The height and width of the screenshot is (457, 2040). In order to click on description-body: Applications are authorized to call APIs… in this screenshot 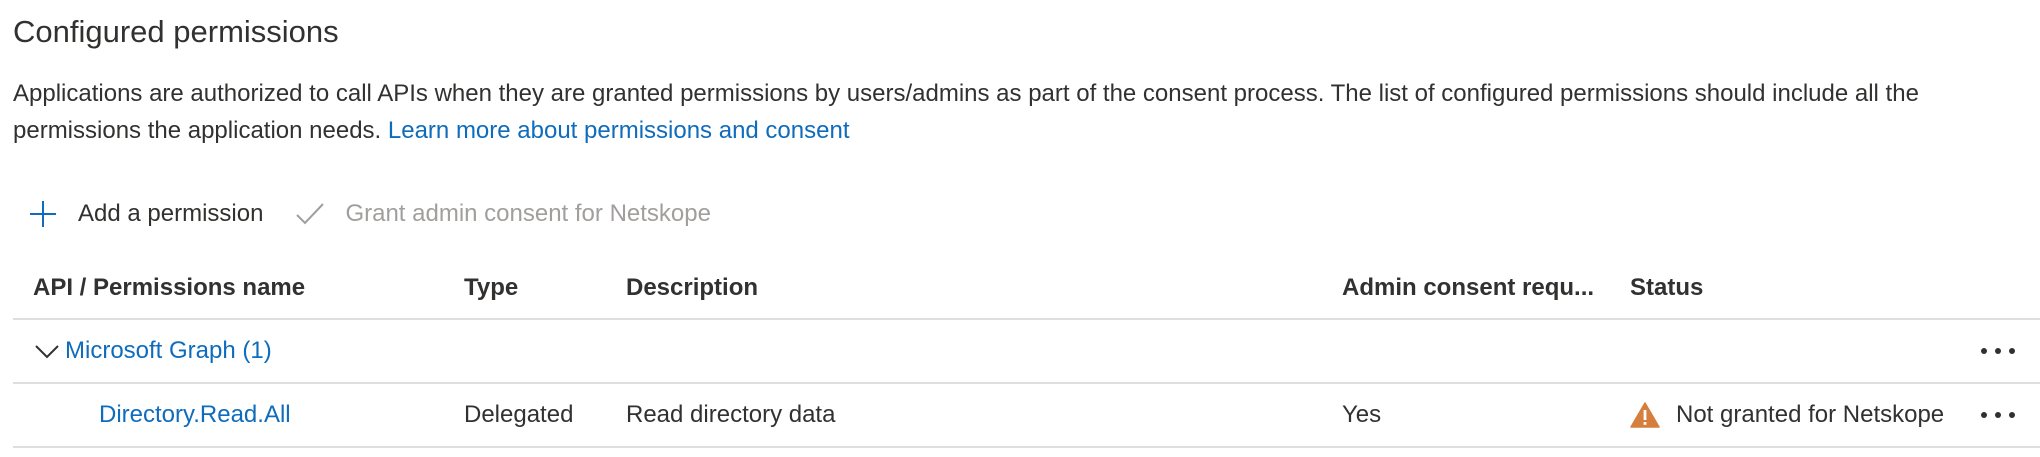, I will do `click(966, 112)`.